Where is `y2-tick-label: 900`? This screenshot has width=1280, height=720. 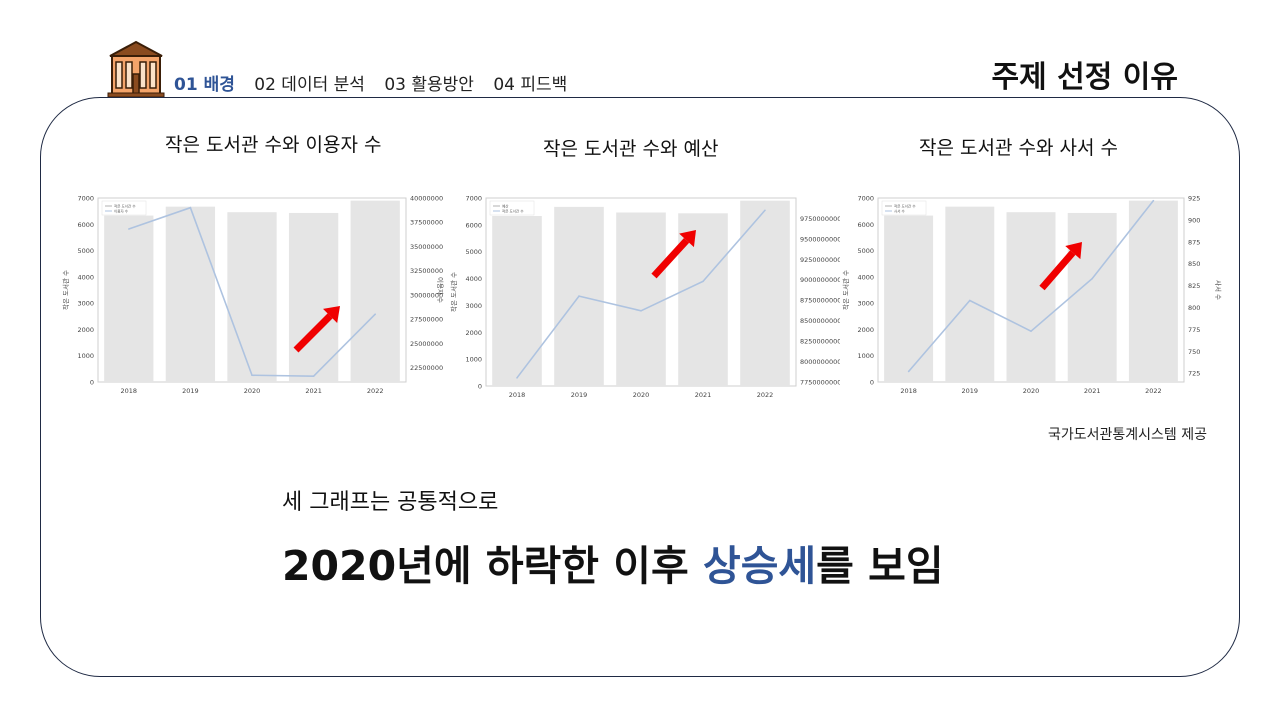 y2-tick-label: 900 is located at coordinates (1194, 220).